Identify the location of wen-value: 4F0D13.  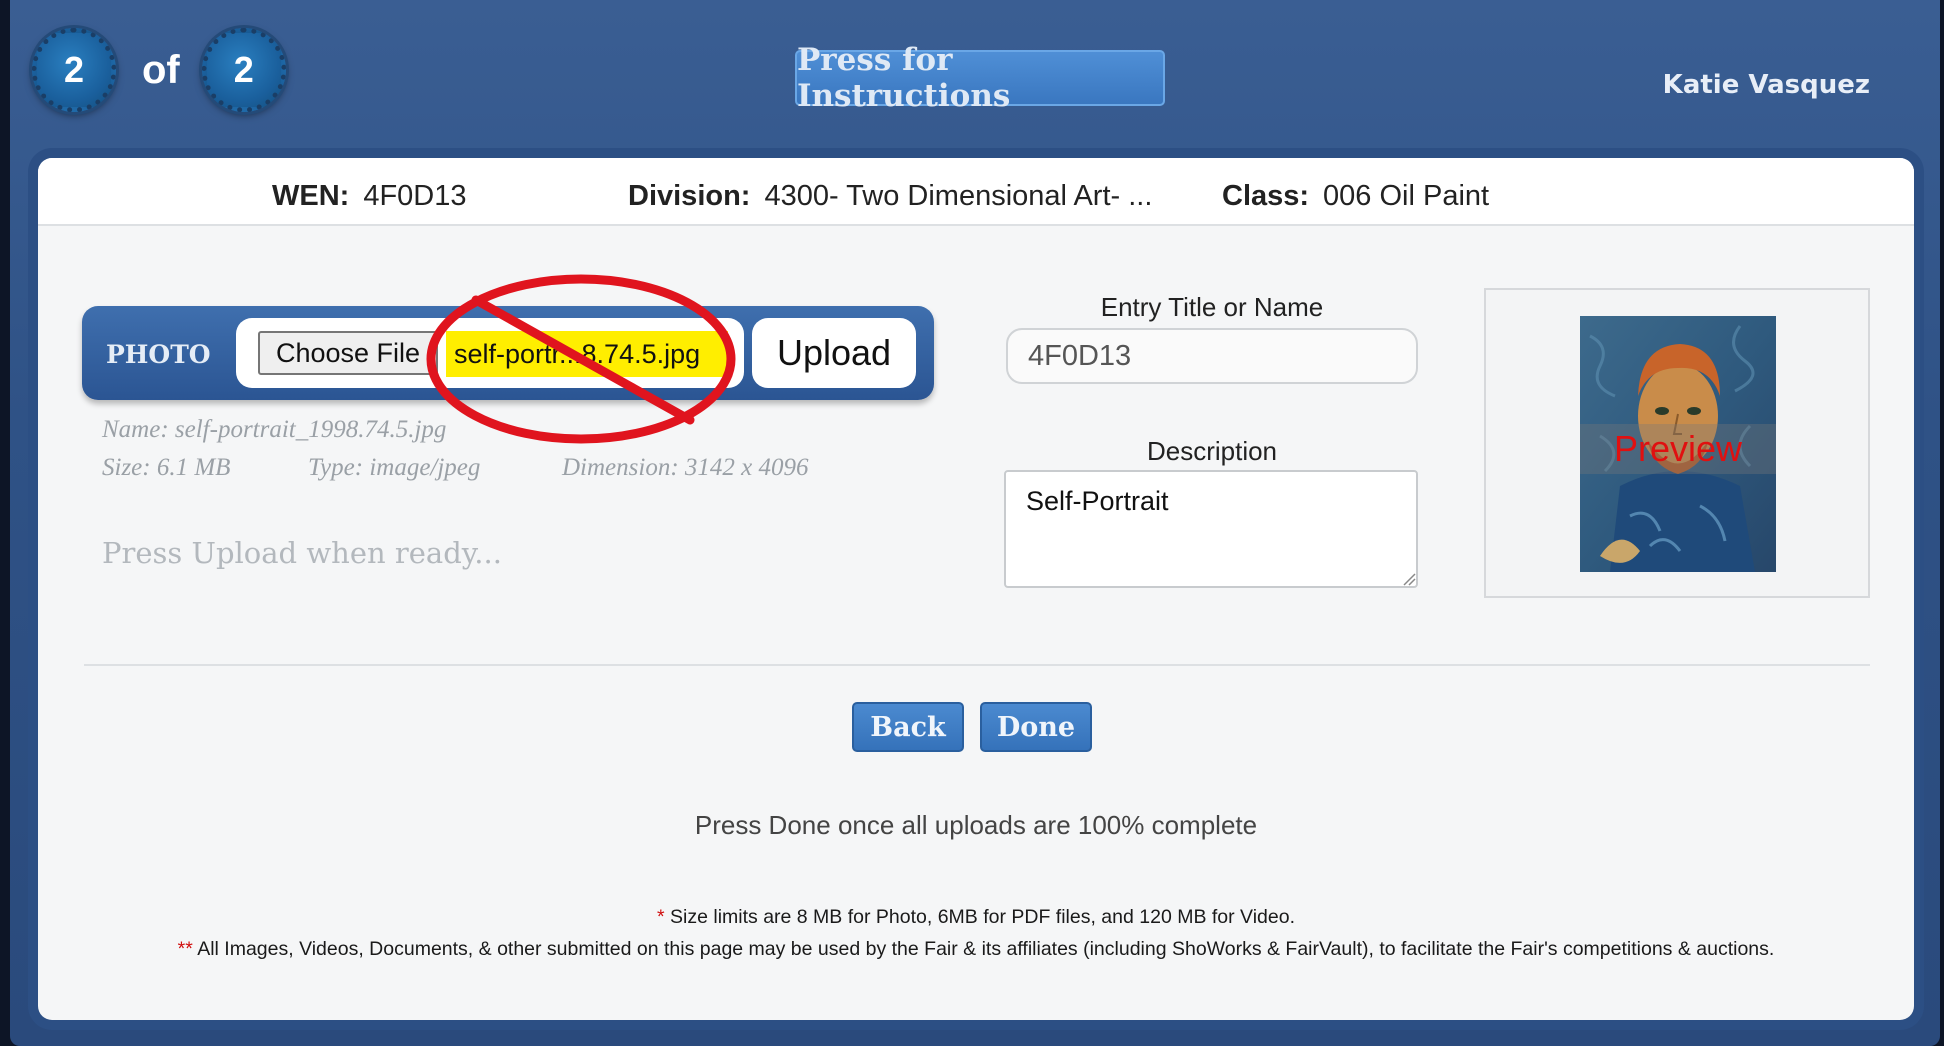
(415, 196).